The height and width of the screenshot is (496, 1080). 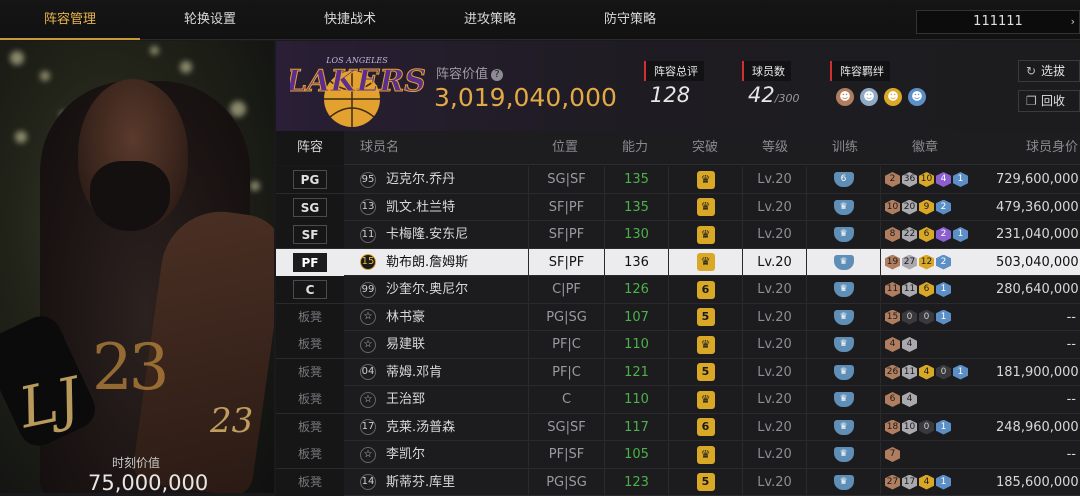 What do you see at coordinates (925, 148) in the screenshot?
I see `col-badges: 徽章` at bounding box center [925, 148].